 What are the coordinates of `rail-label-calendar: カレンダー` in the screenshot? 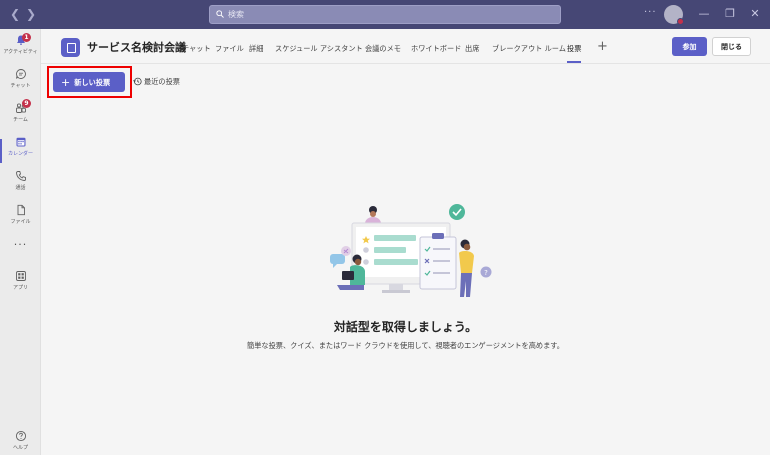 It's located at (20, 154).